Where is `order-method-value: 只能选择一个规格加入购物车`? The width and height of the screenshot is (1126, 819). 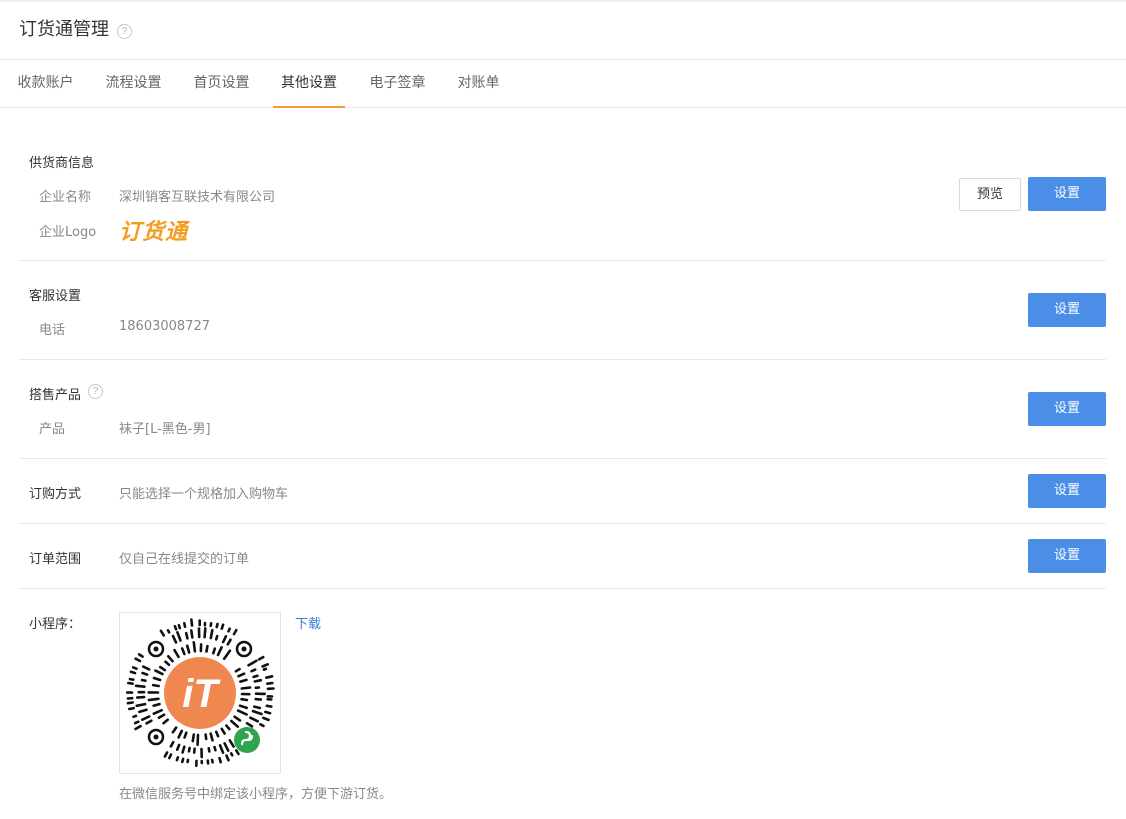
order-method-value: 只能选择一个规格加入购物车 is located at coordinates (204, 494).